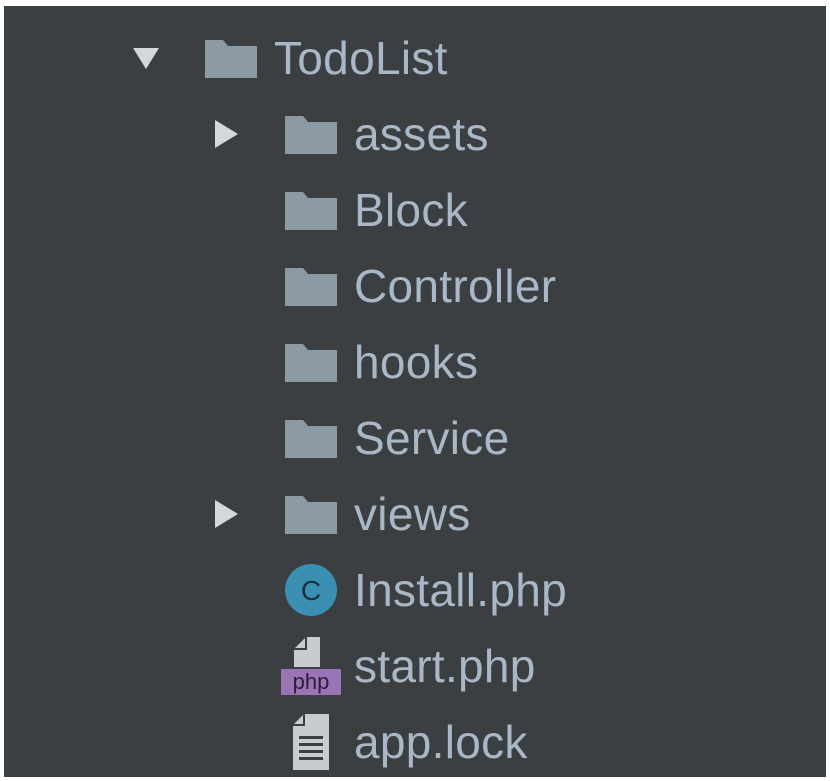  What do you see at coordinates (455, 286) in the screenshot?
I see `tree-node-label: Controller` at bounding box center [455, 286].